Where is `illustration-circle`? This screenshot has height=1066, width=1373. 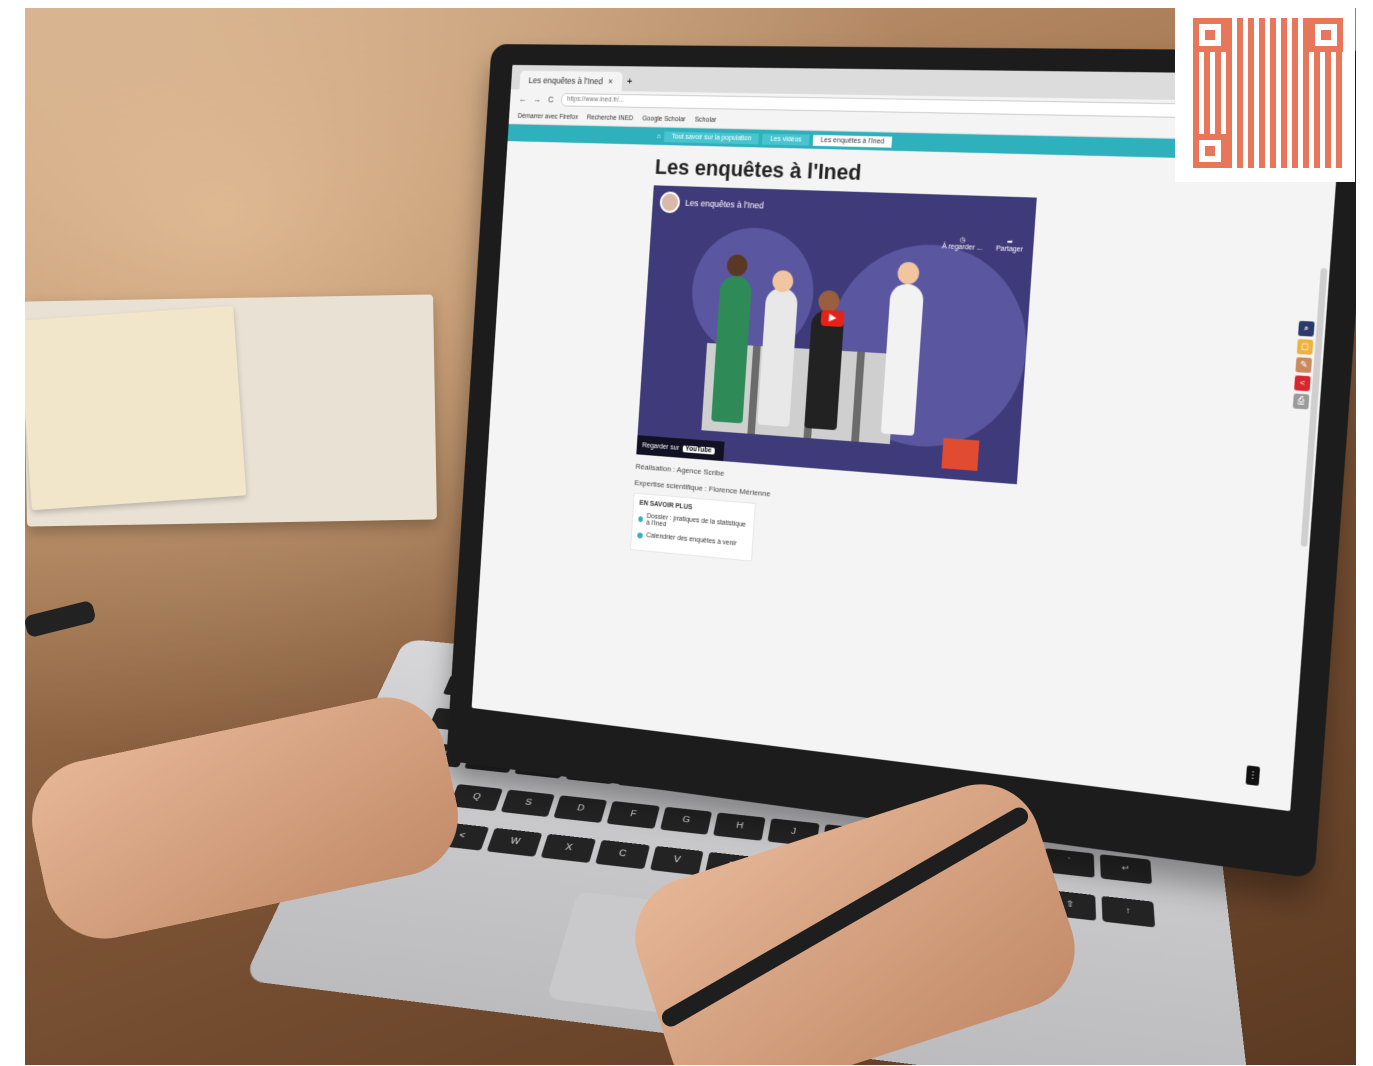 illustration-circle is located at coordinates (752, 292).